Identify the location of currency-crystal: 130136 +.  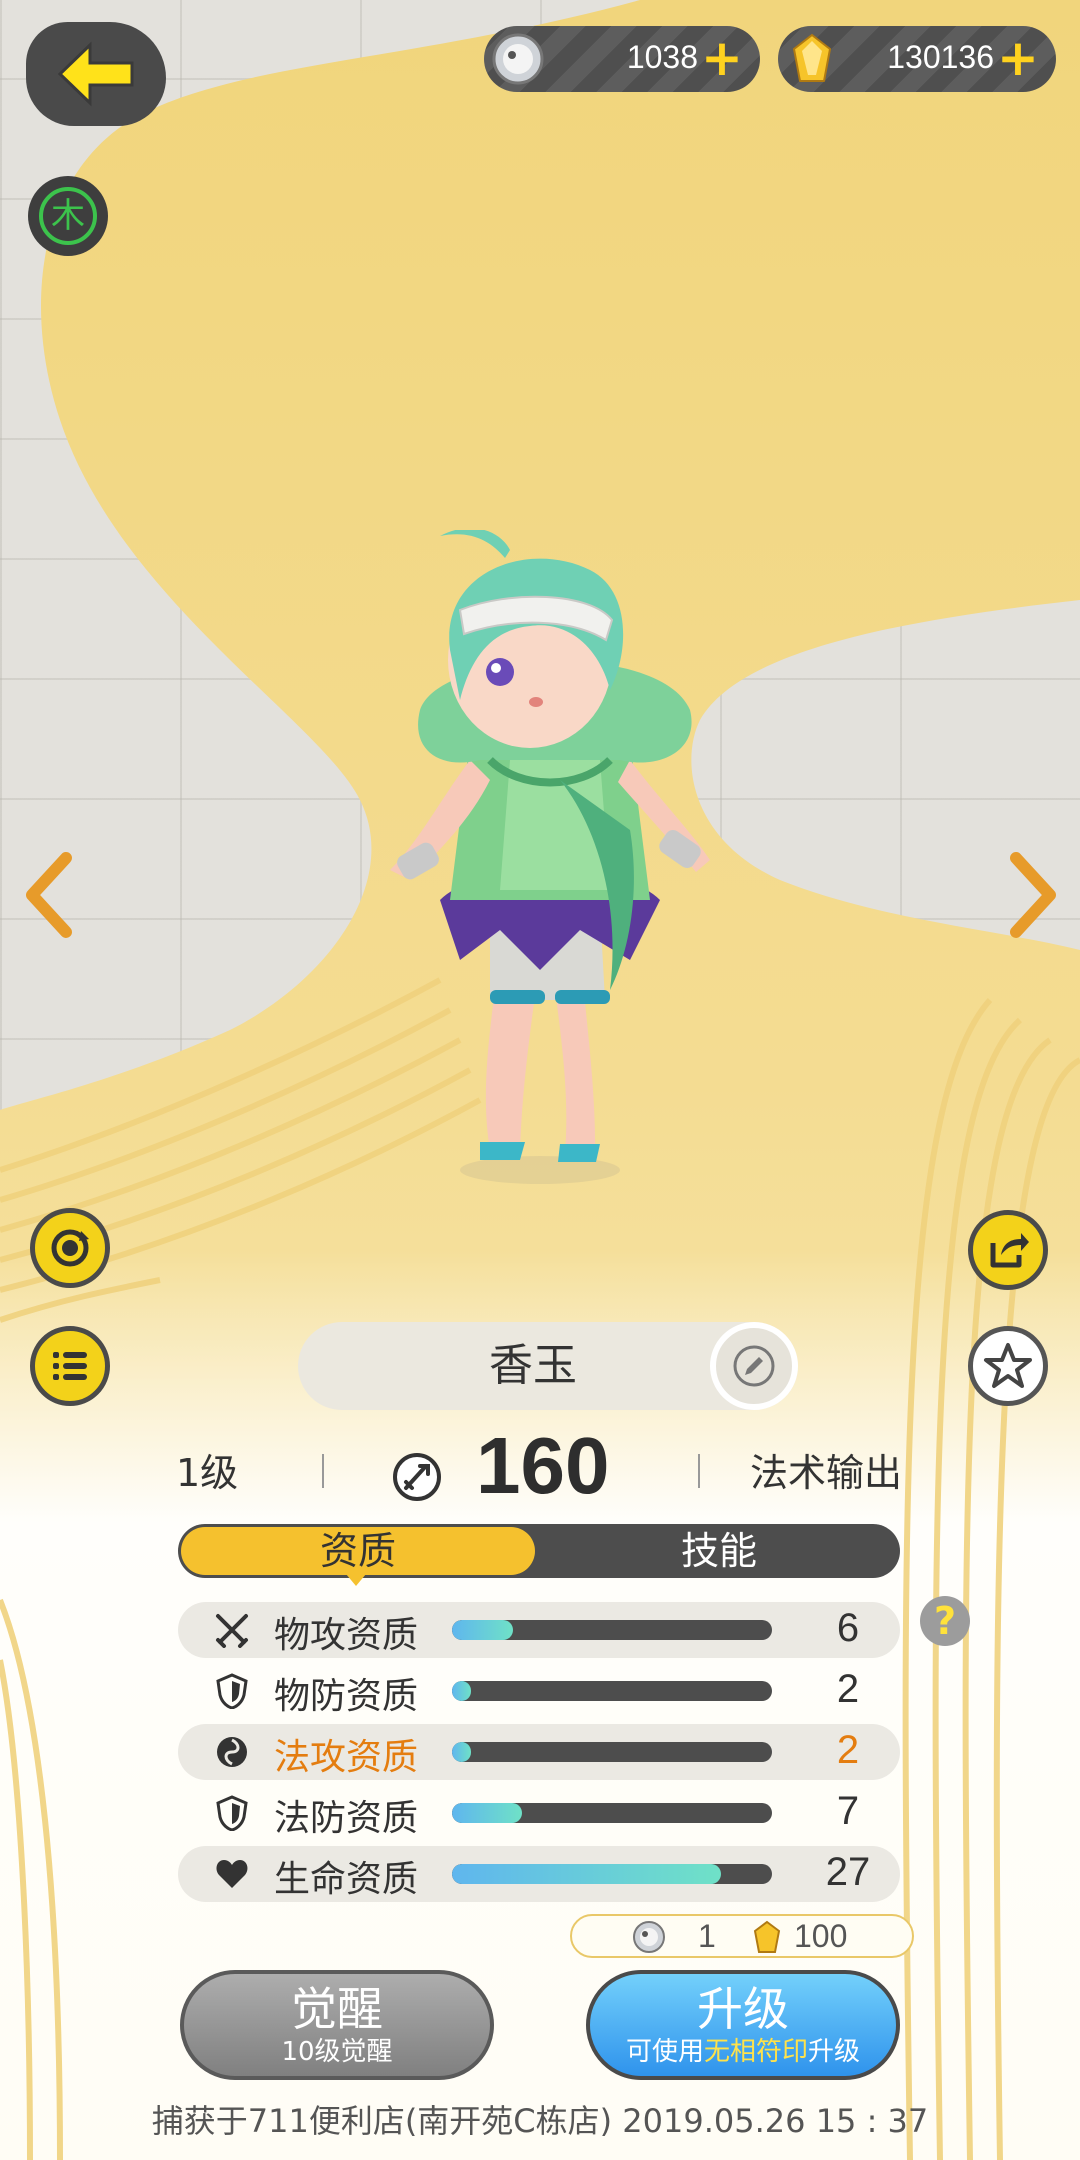
(917, 59).